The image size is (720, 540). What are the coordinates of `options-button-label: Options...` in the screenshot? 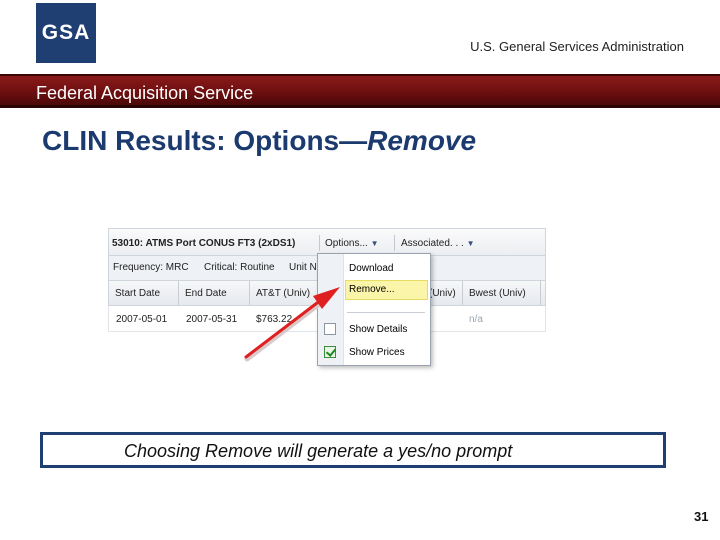 It's located at (346, 243).